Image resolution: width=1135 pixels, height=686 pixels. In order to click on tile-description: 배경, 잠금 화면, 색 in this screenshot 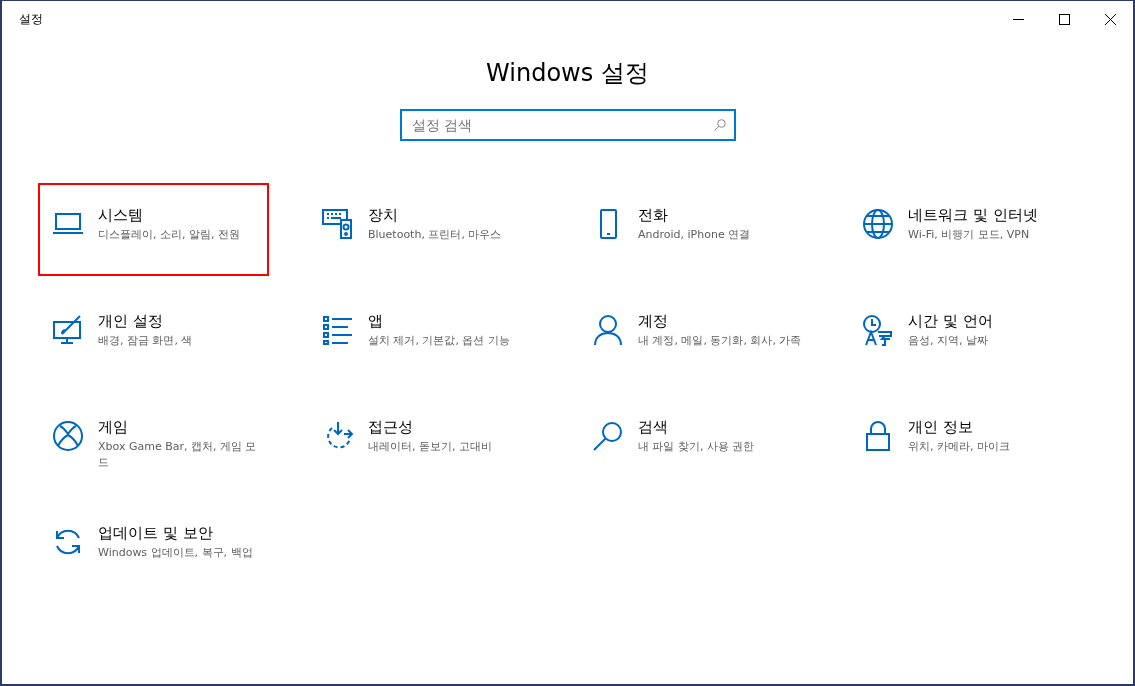, I will do `click(146, 341)`.